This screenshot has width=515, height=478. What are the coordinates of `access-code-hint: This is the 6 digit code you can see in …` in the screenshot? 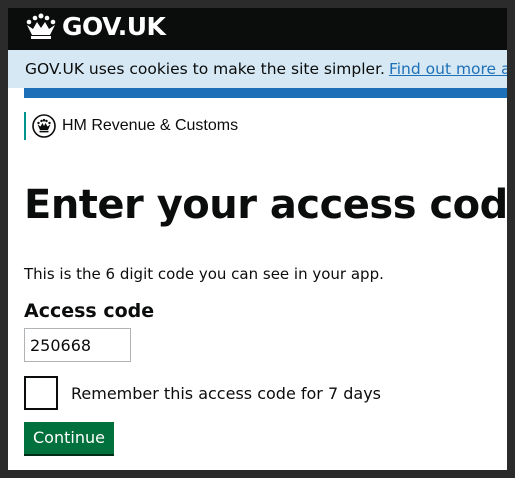 It's located at (204, 274).